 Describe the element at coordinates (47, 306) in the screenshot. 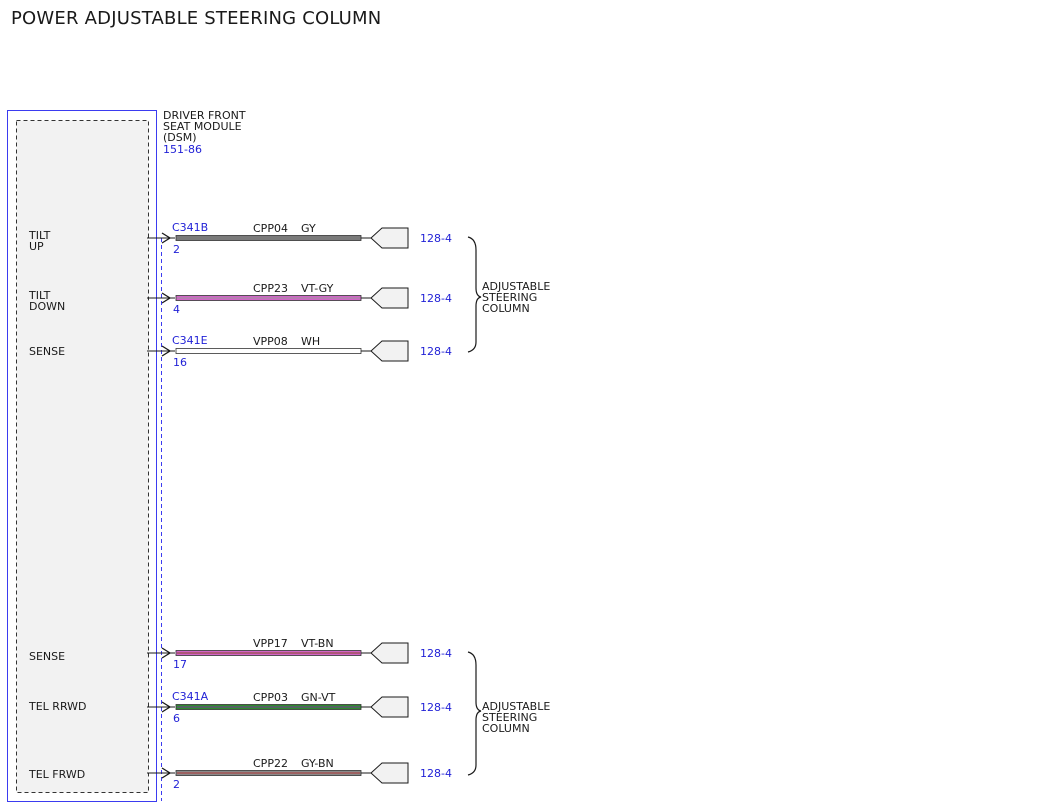

I see `pin-label: DOWN` at that location.